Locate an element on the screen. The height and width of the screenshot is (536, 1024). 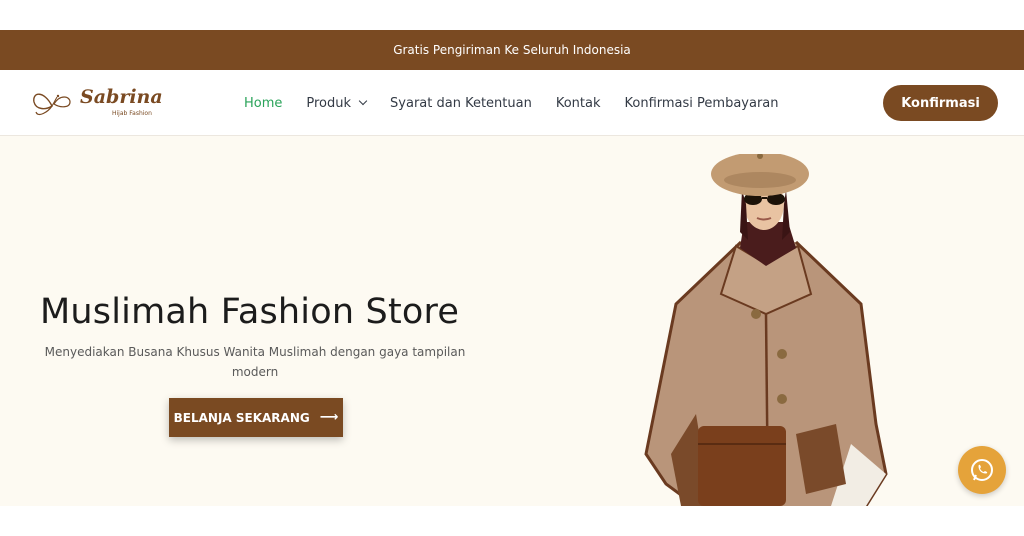
whatsapp-button is located at coordinates (982, 470).